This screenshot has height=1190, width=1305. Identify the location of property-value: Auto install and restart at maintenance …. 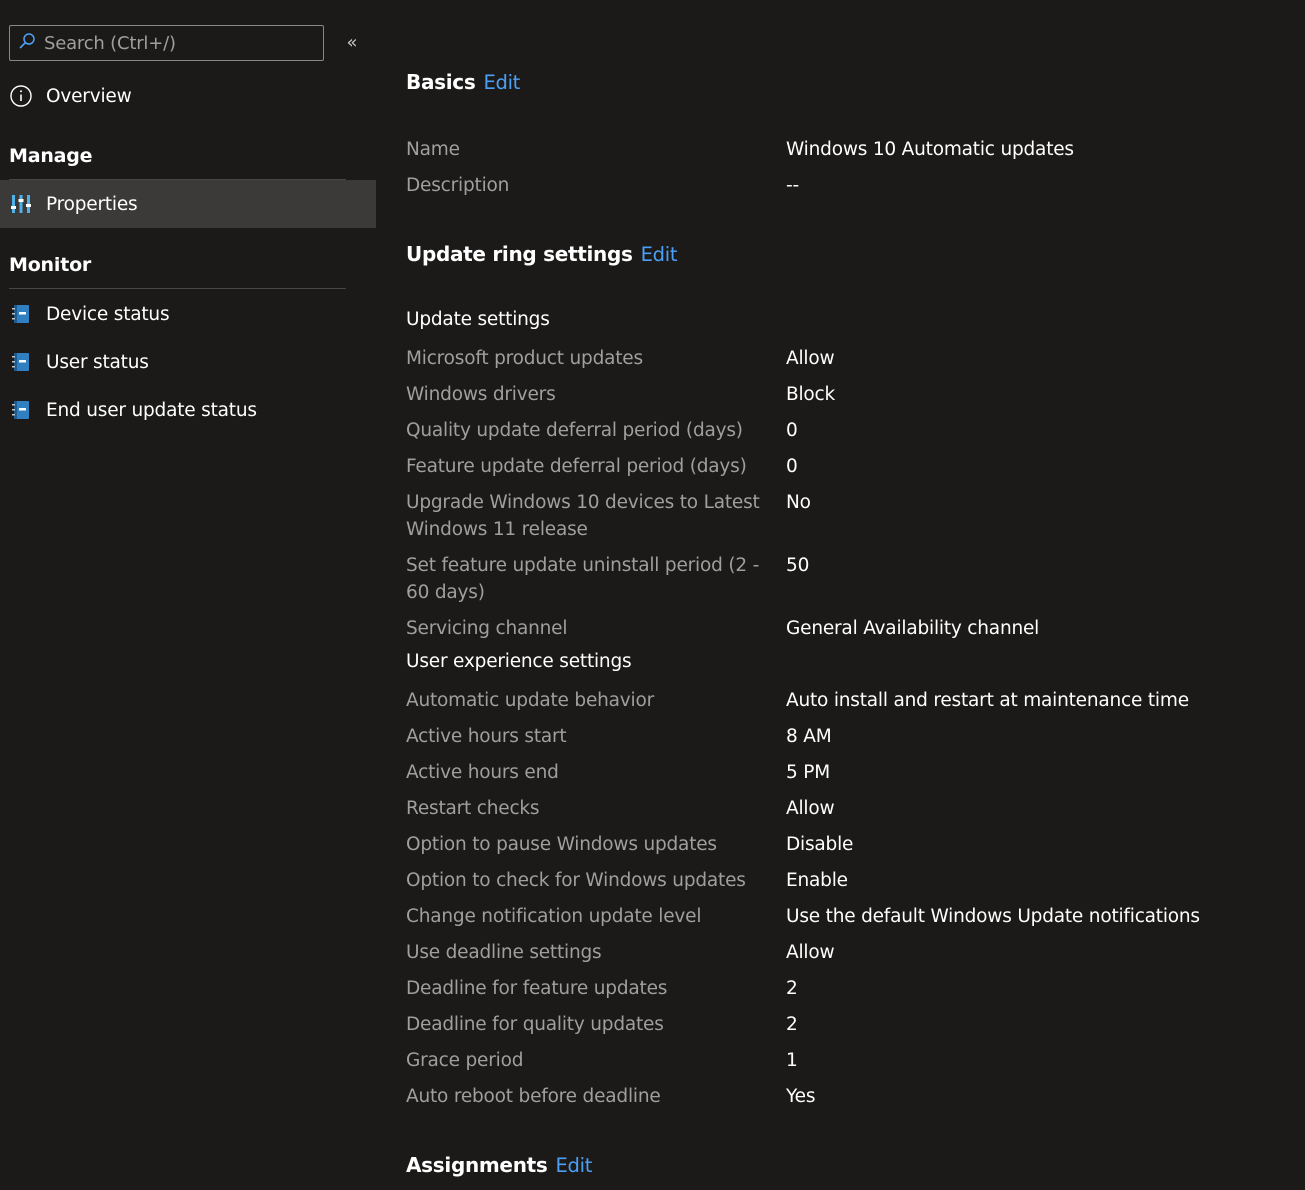
(987, 700).